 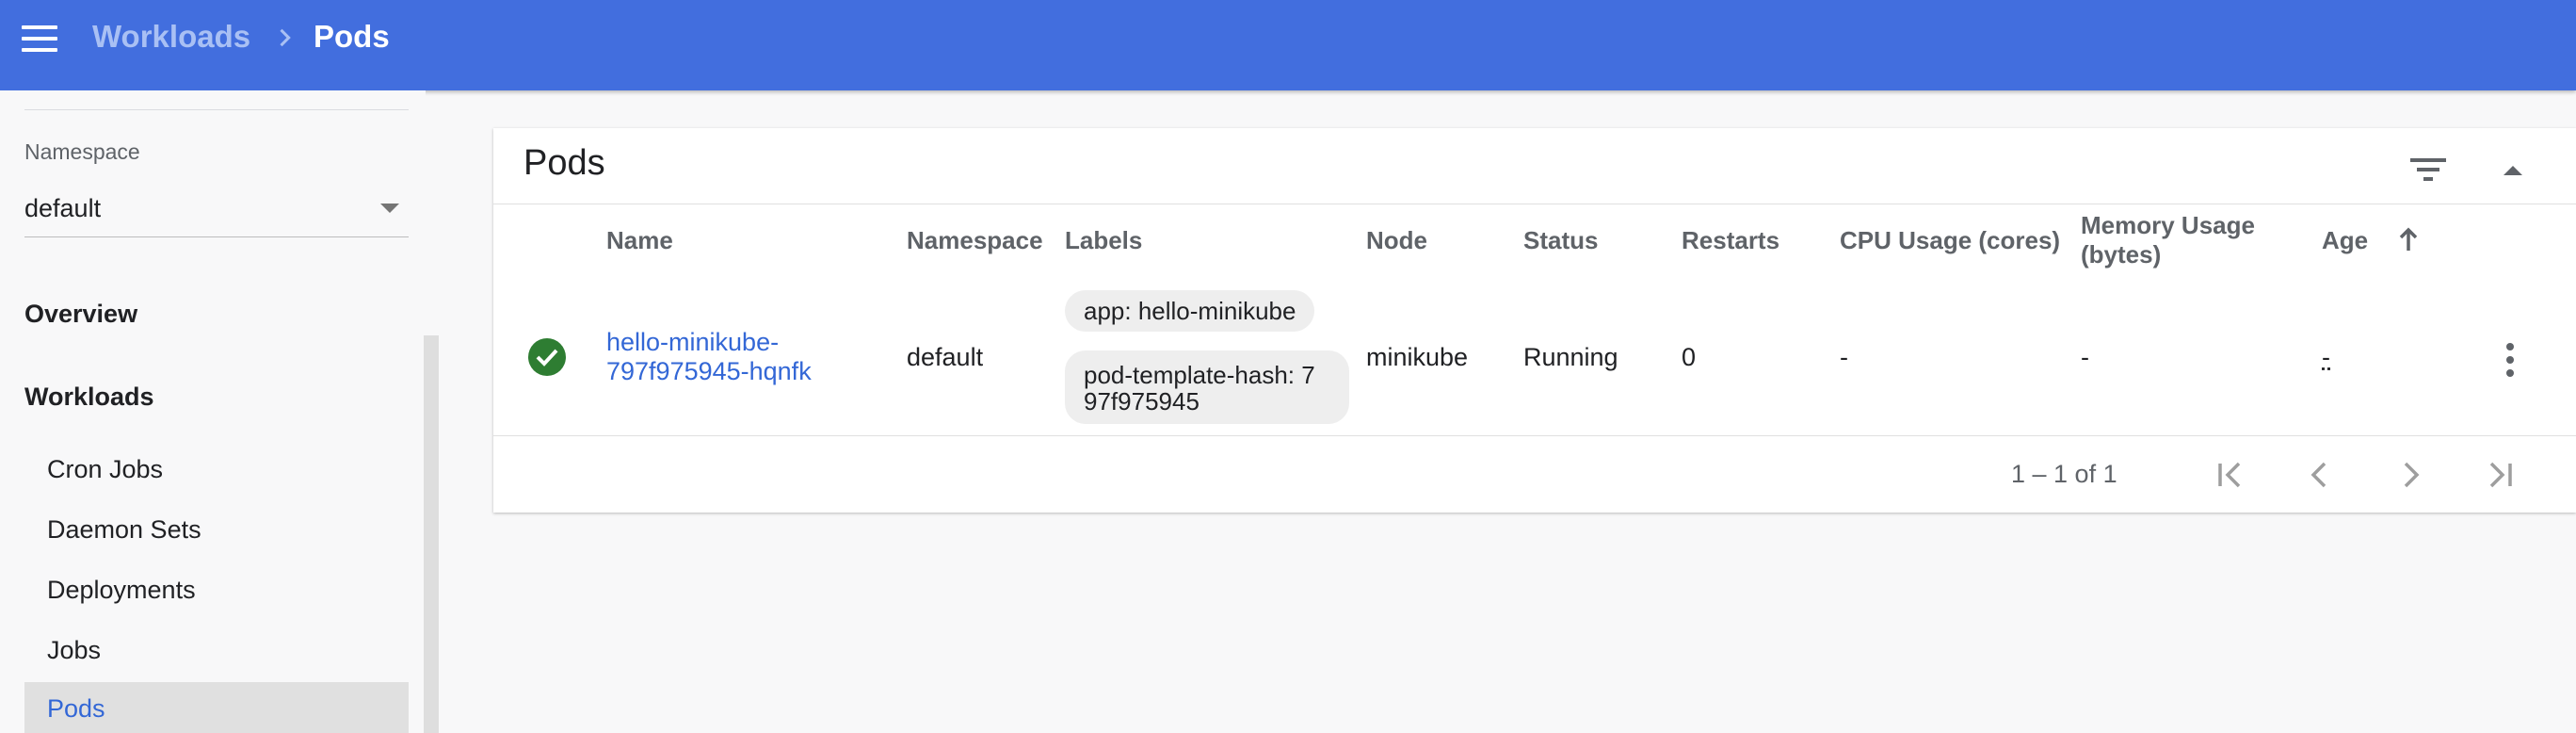 I want to click on sidebar-item-cron-jobs: Cron Jobs, so click(x=216, y=470).